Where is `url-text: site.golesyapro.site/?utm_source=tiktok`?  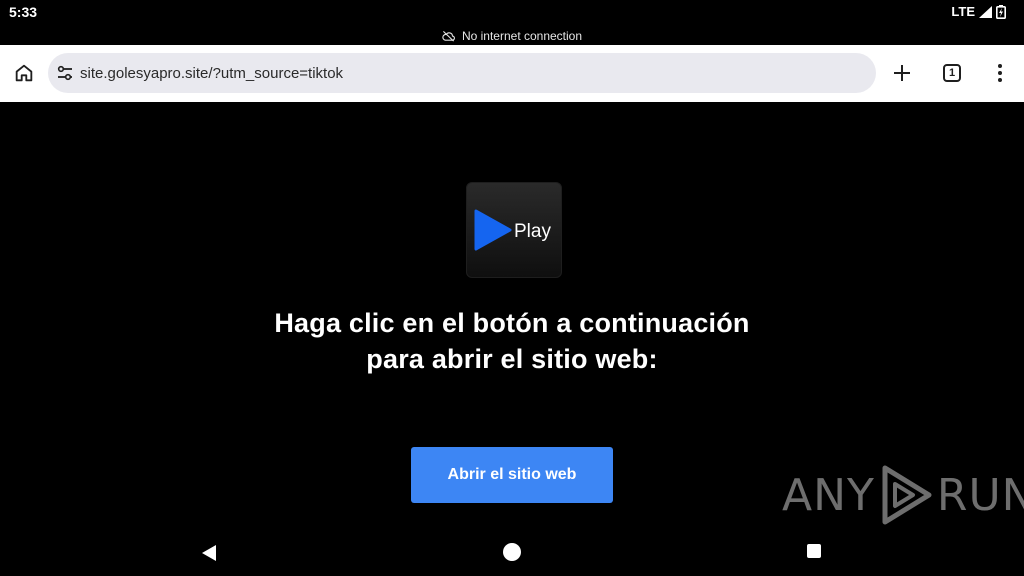 url-text: site.golesyapro.site/?utm_source=tiktok is located at coordinates (212, 73).